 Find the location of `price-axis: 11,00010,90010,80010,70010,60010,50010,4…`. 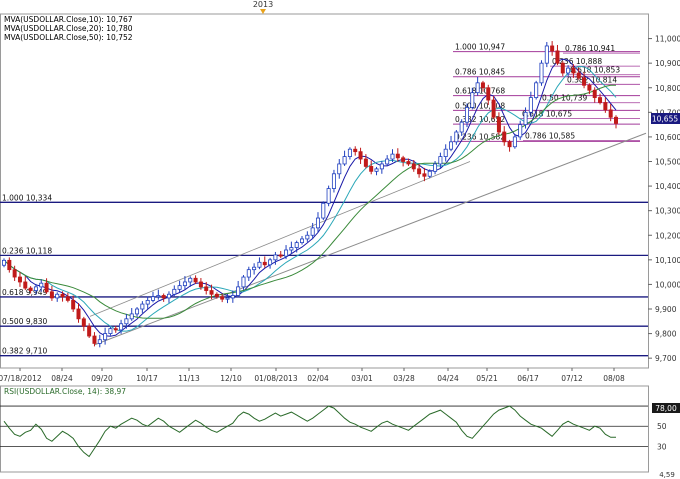

price-axis: 11,00010,90010,80010,70010,60010,50010,4… is located at coordinates (664, 199).